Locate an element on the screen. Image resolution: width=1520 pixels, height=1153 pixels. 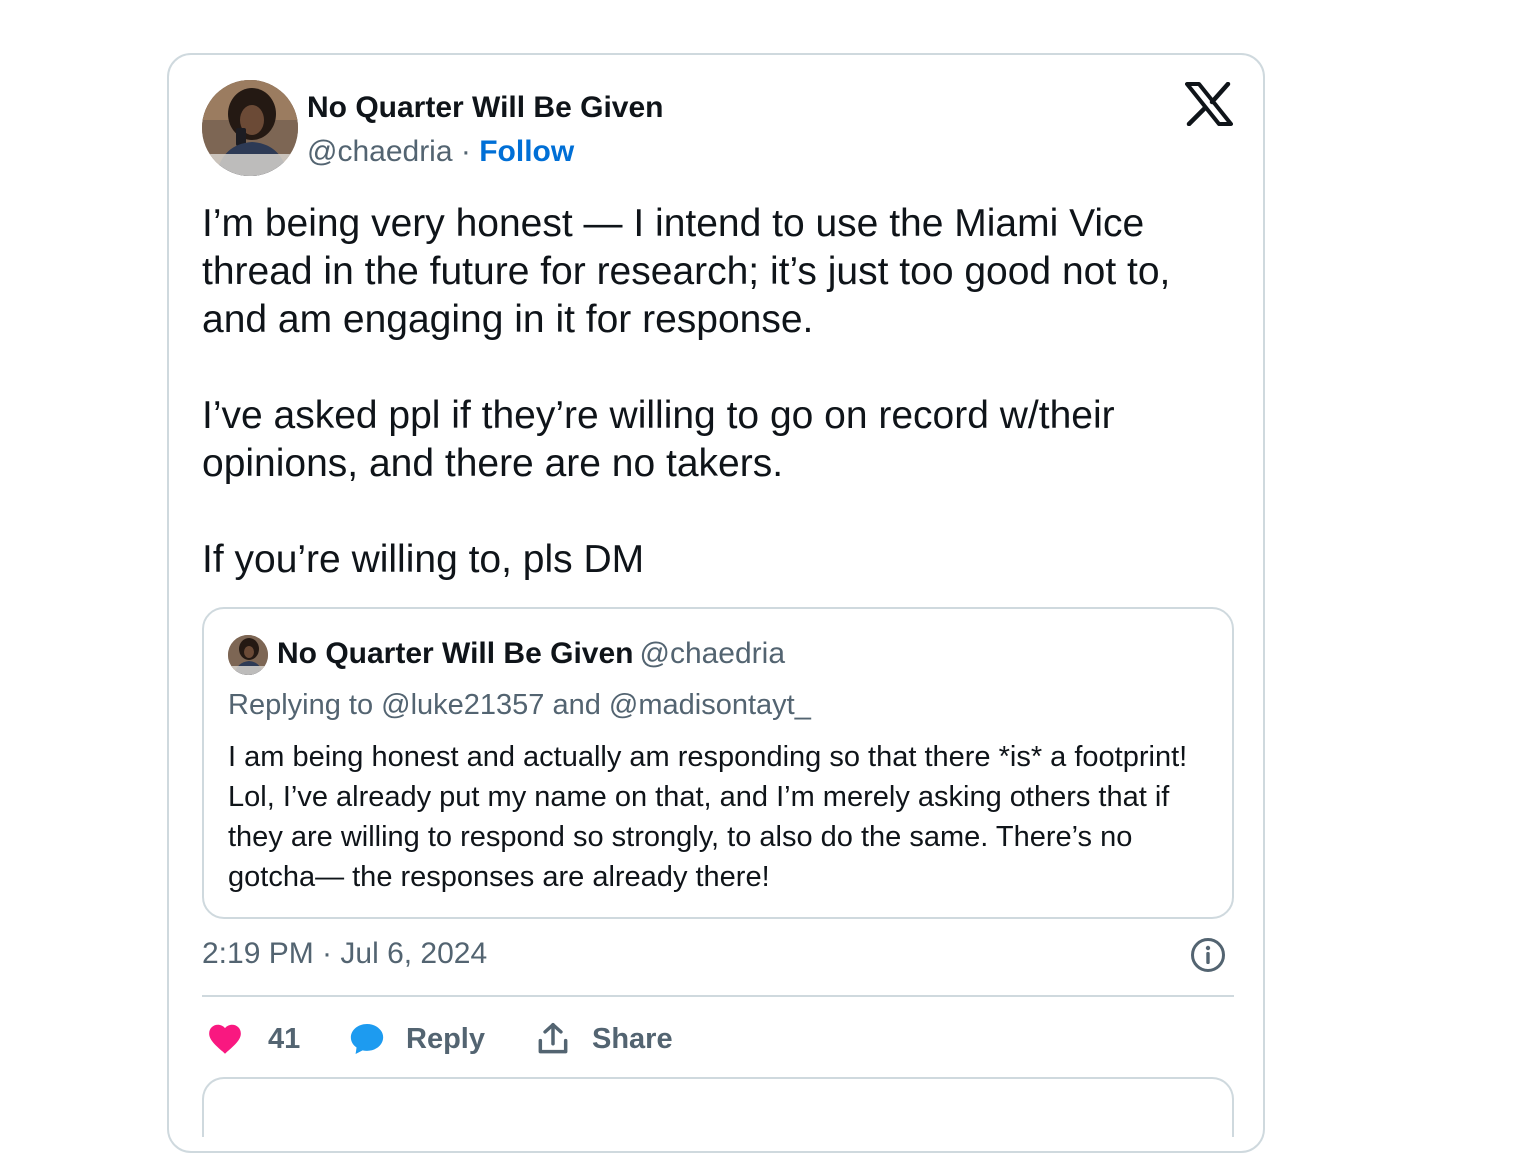
author-display-name: No Quarter Will Be Given is located at coordinates (485, 108).